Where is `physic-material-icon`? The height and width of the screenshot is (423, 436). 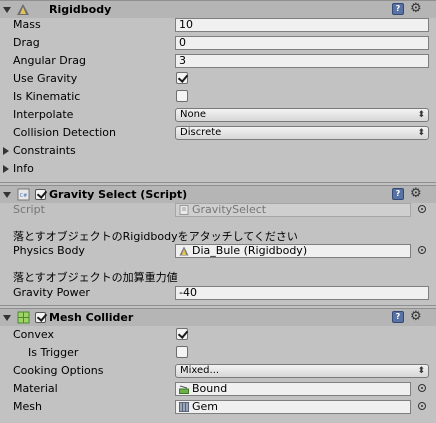 physic-material-icon is located at coordinates (184, 389).